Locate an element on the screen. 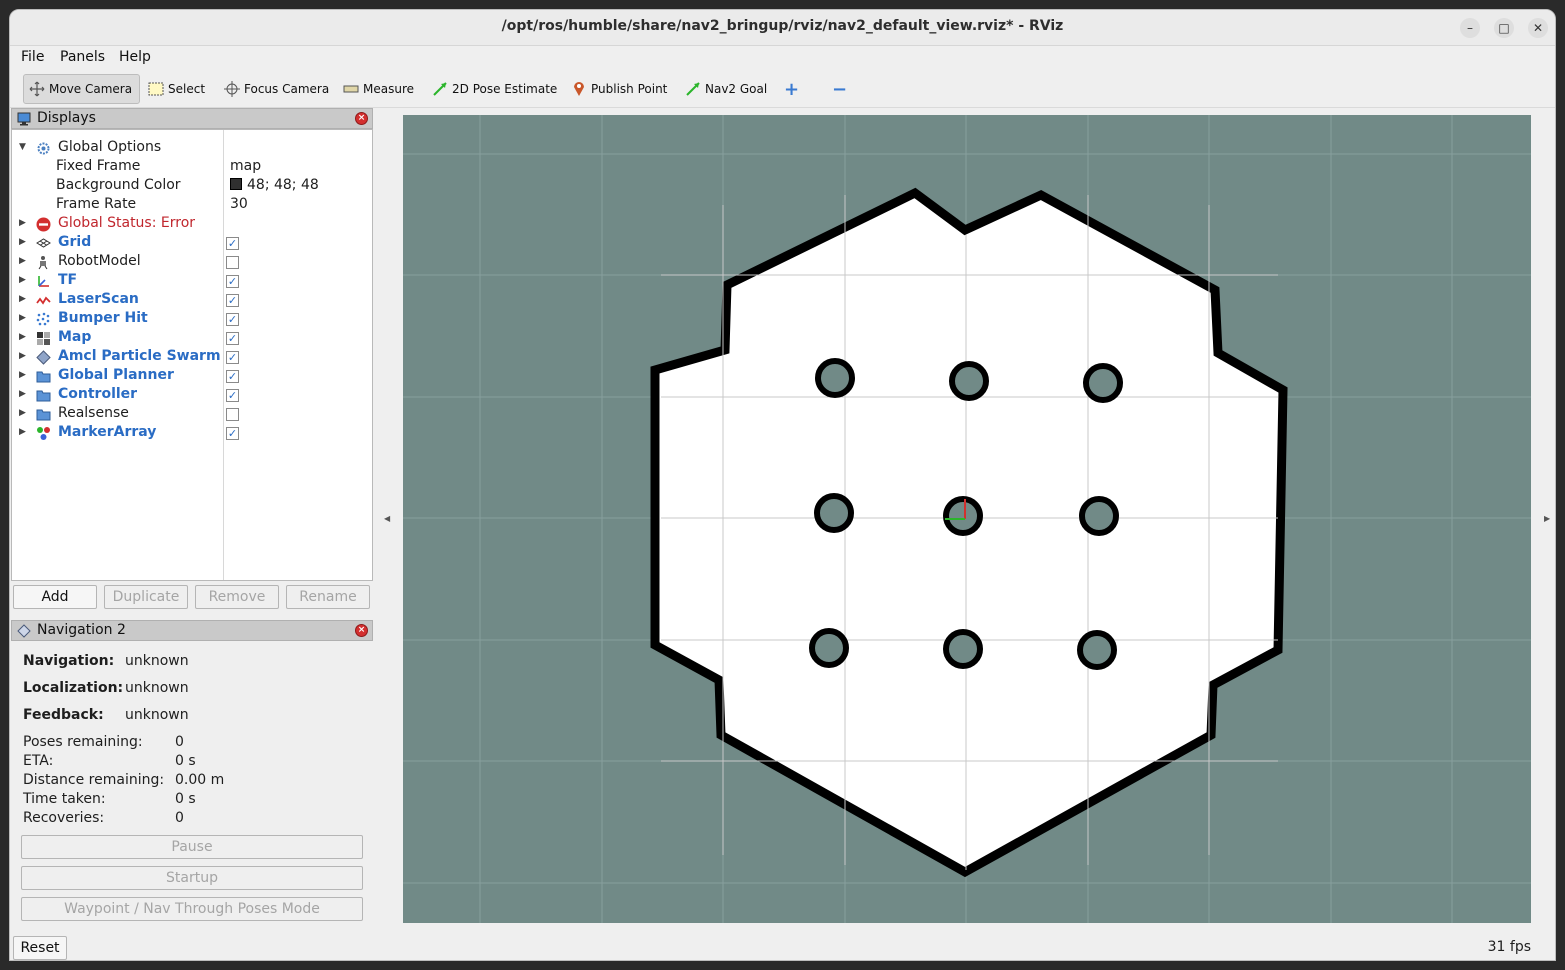 Image resolution: width=1565 pixels, height=970 pixels. fixed-frame-value: map is located at coordinates (245, 166).